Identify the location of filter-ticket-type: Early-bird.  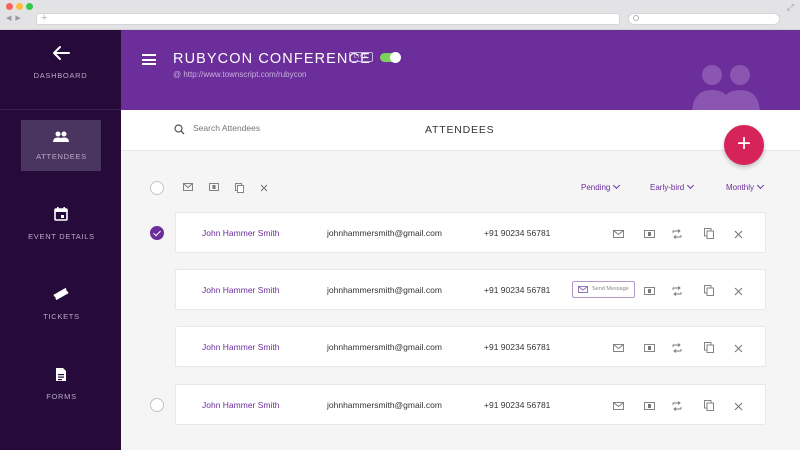
(672, 186).